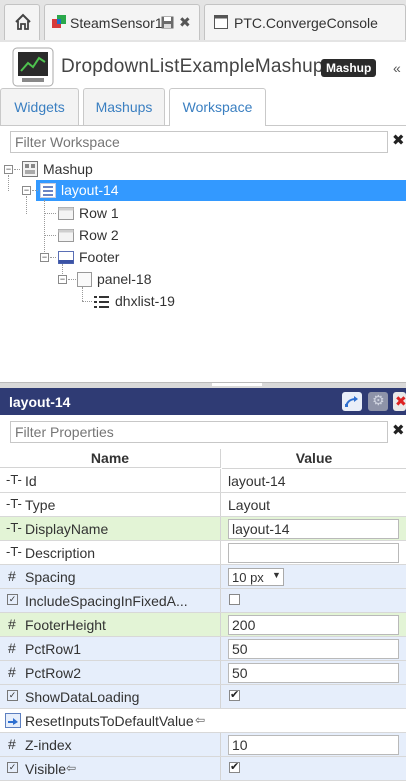  What do you see at coordinates (33, 67) in the screenshot?
I see `mashup-logo-icon` at bounding box center [33, 67].